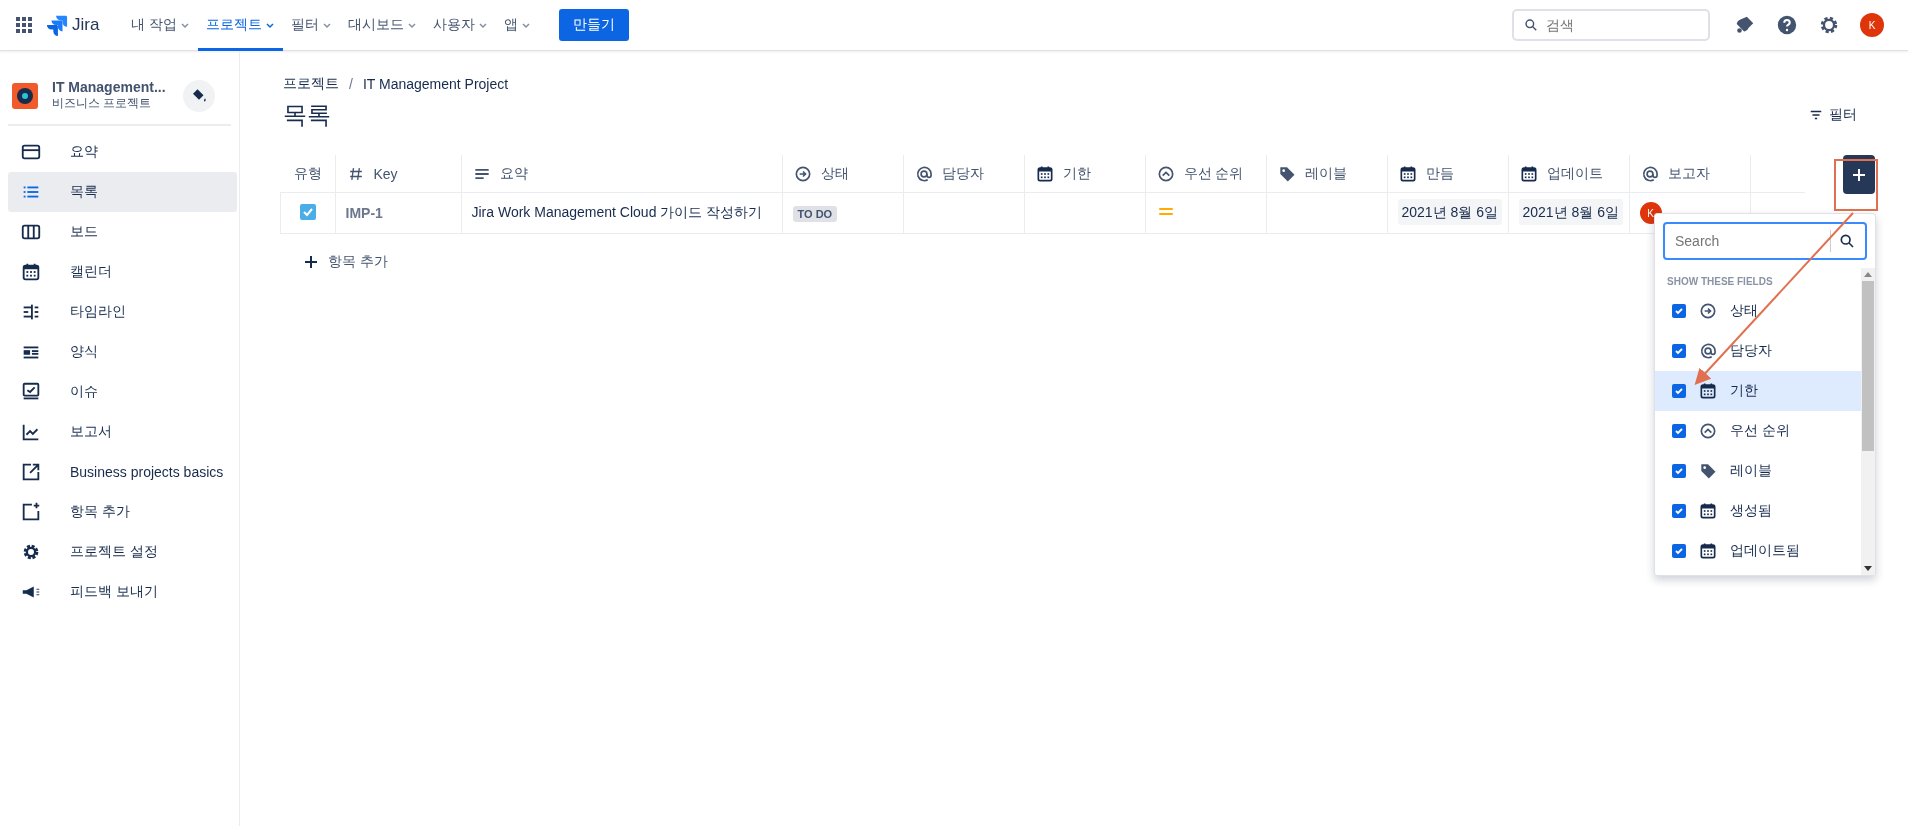 Image resolution: width=1908 pixels, height=826 pixels. I want to click on sidebar-item: 타임라인, so click(122, 312).